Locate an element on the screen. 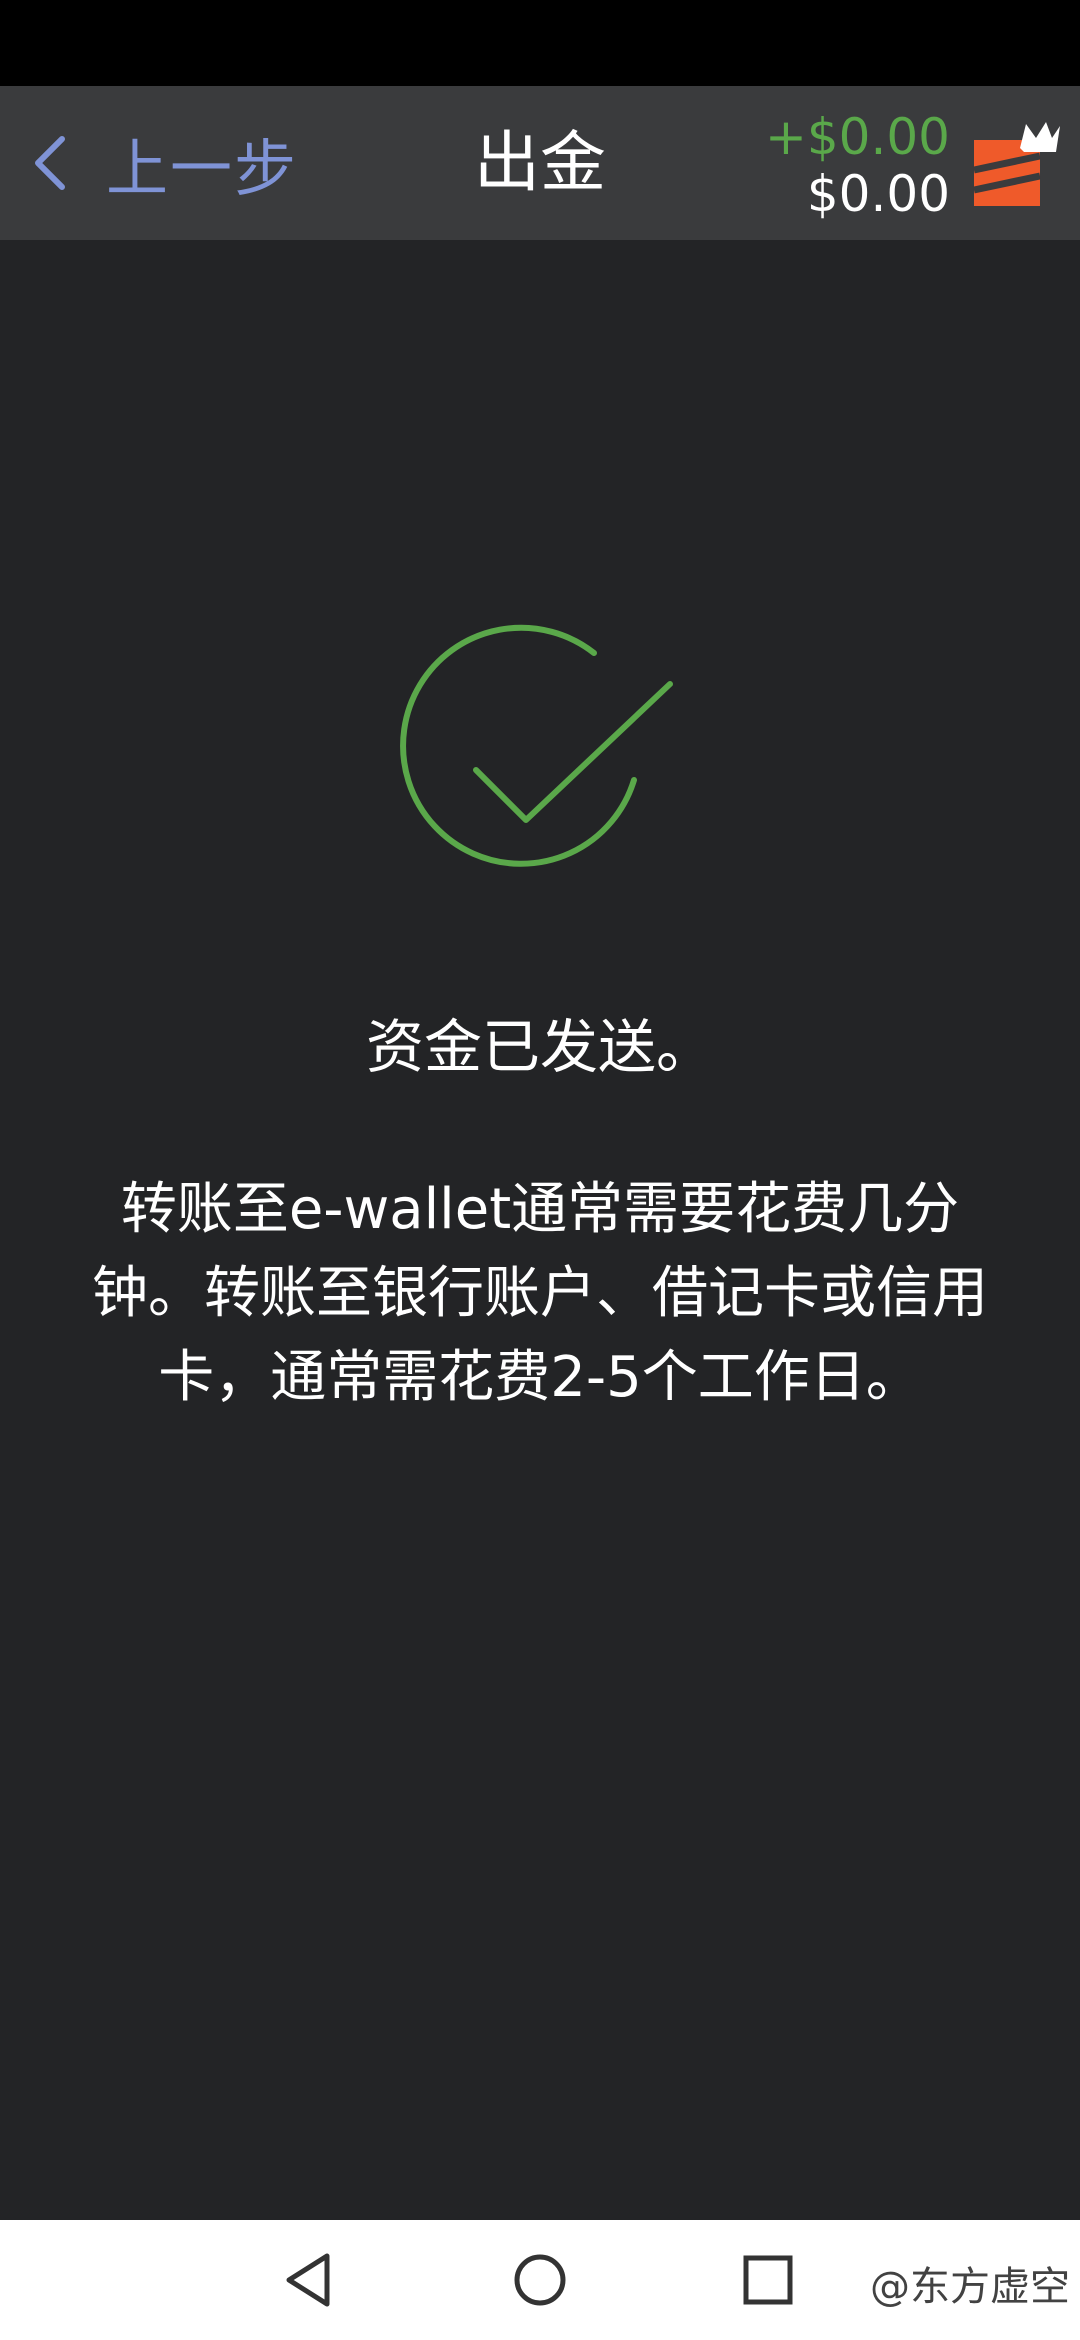  nav-home-button is located at coordinates (540, 2280).